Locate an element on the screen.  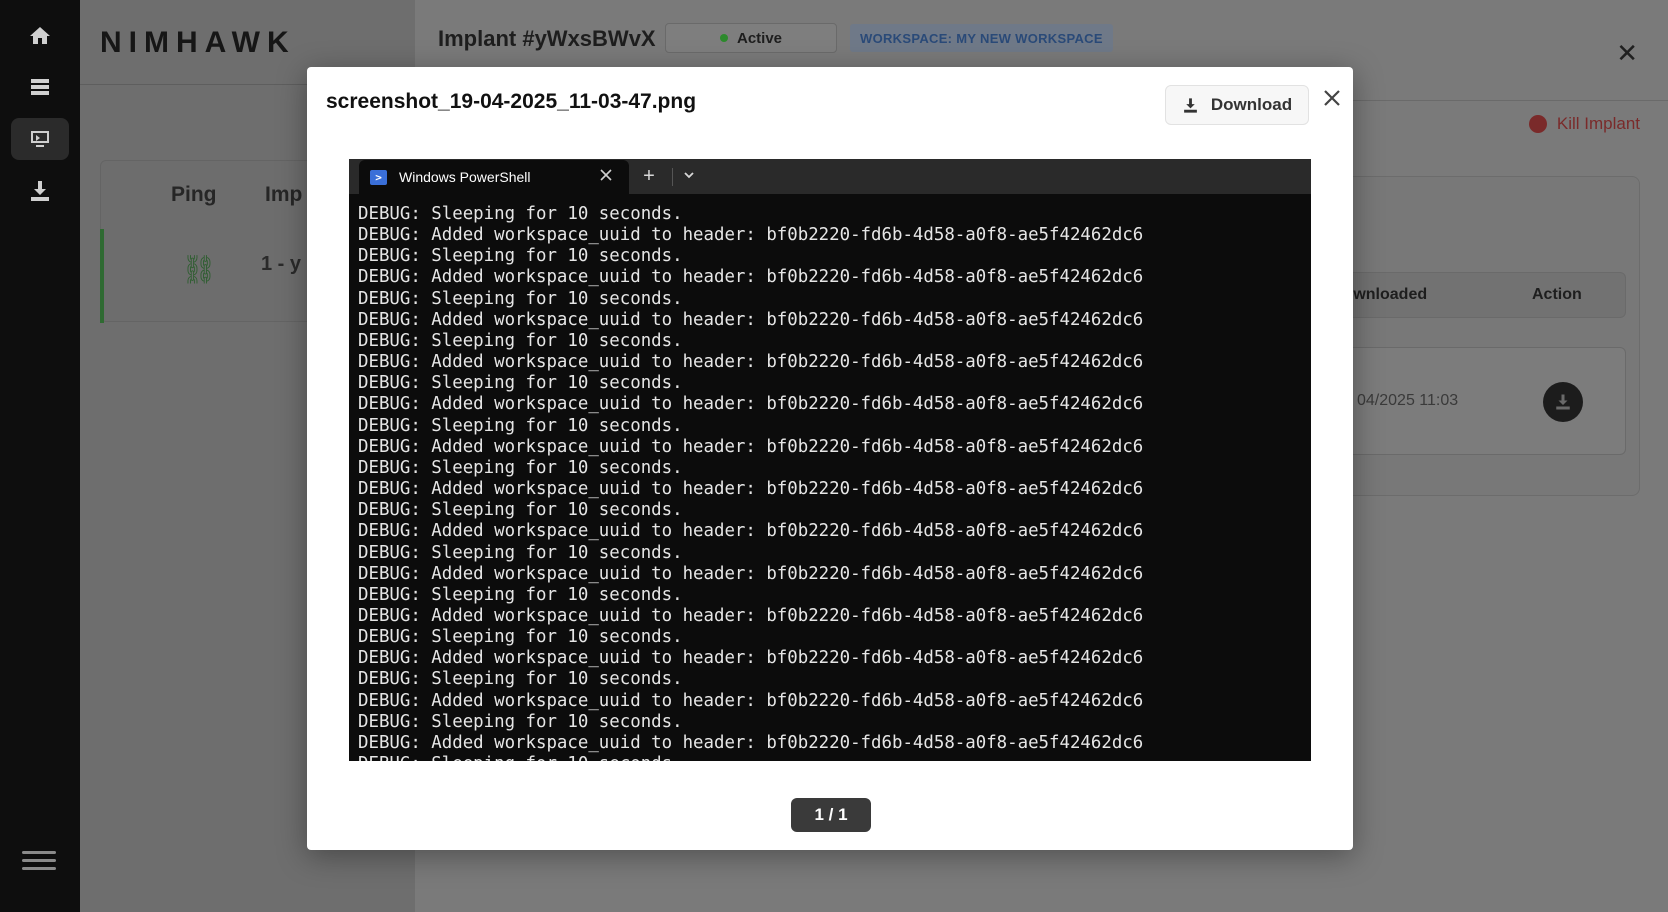
terminal-tab-bar: > Windows PowerShell + is located at coordinates (830, 176).